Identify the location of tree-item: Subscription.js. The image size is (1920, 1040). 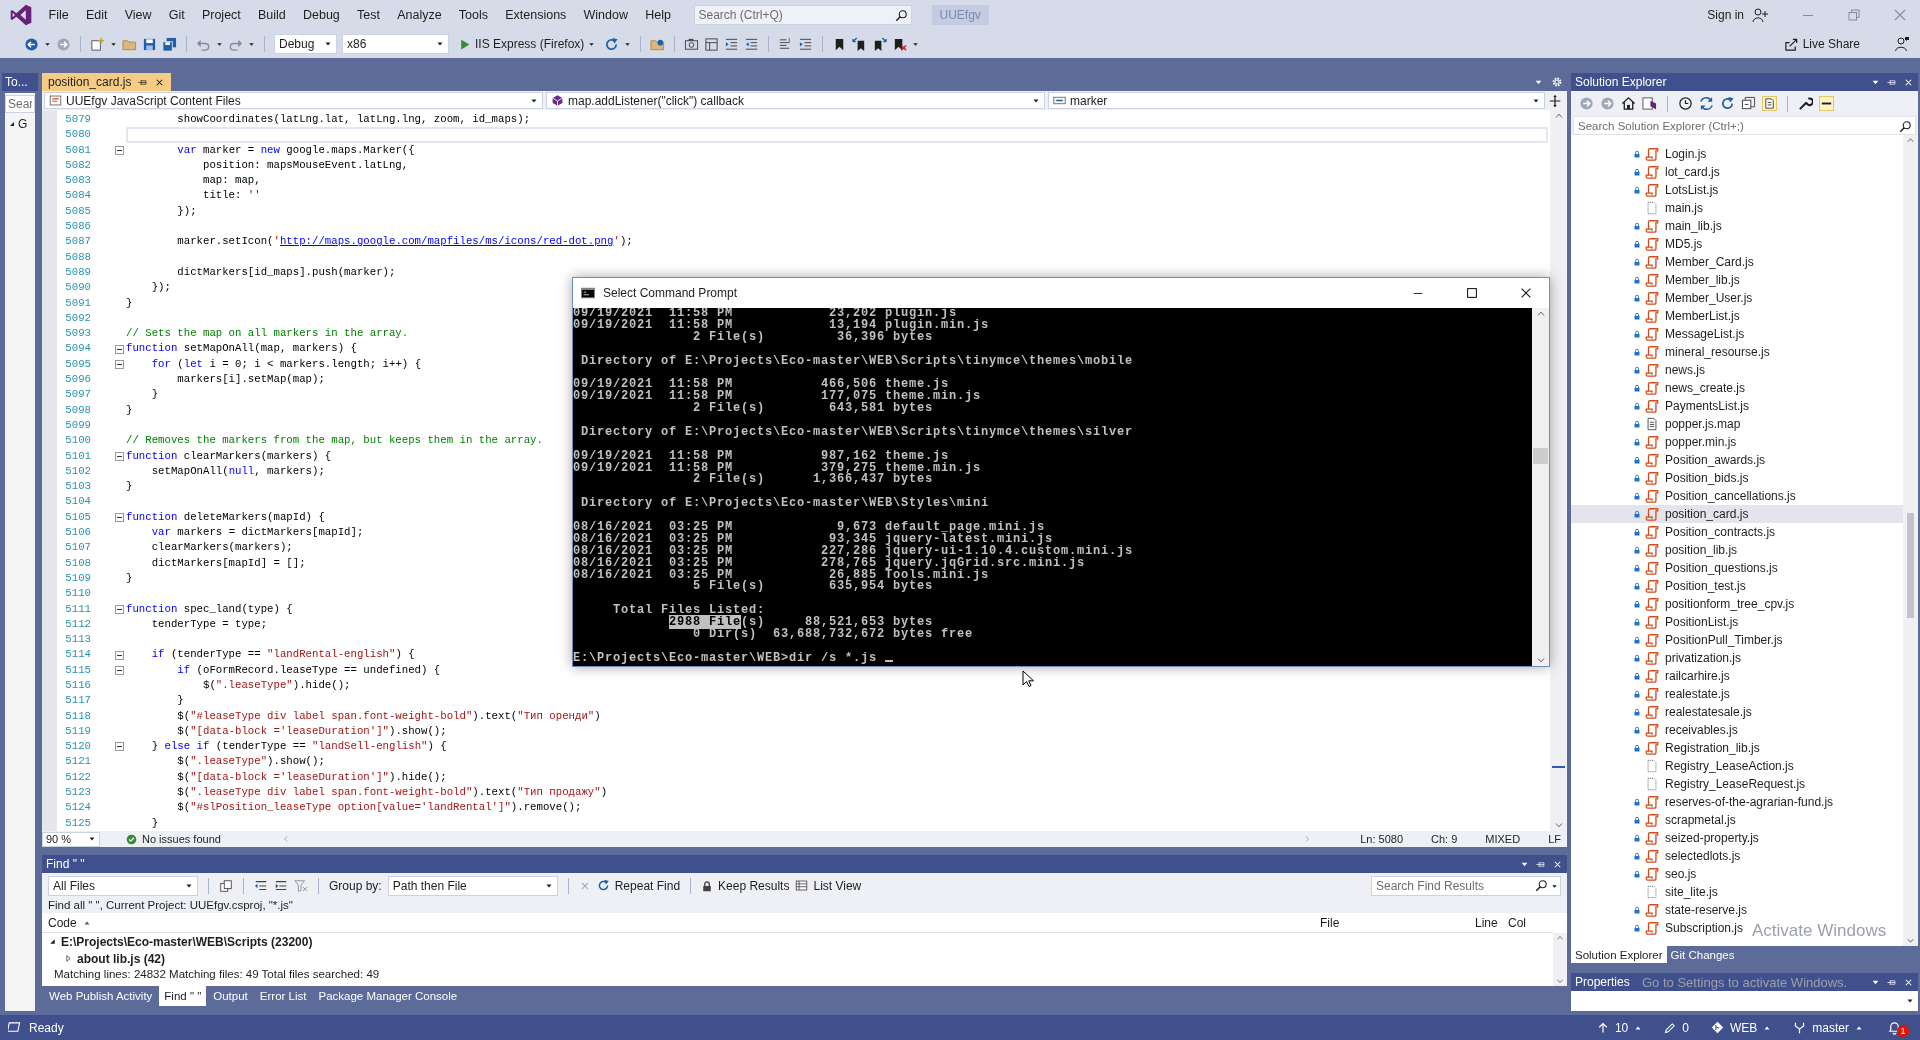
(1657, 928).